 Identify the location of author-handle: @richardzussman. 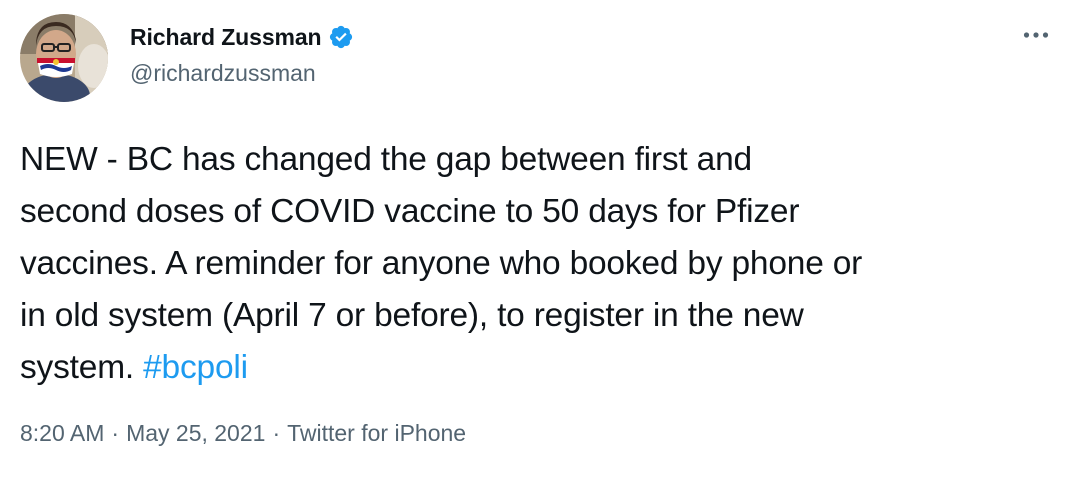
(223, 73).